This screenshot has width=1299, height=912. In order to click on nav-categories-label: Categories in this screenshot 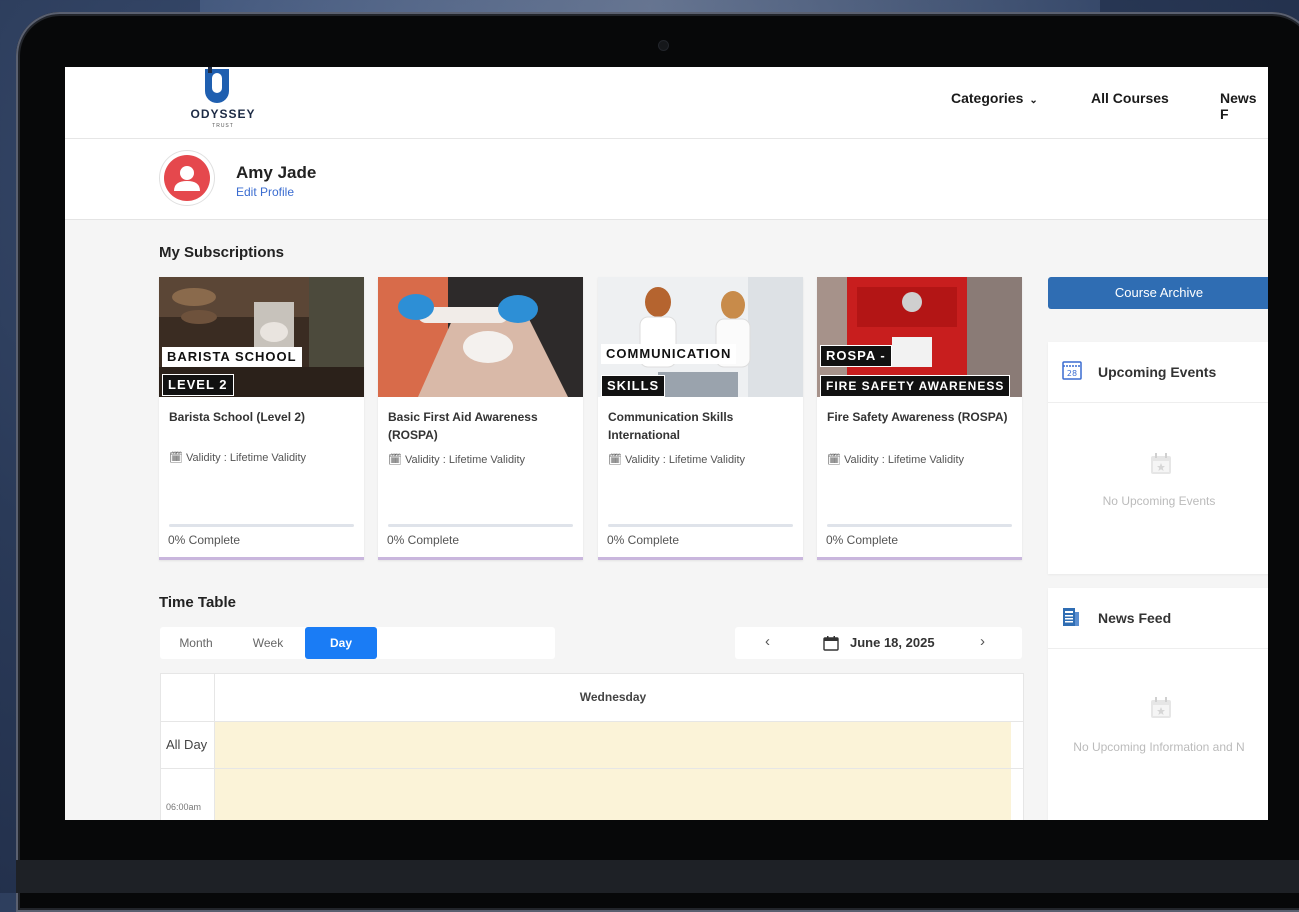, I will do `click(987, 98)`.